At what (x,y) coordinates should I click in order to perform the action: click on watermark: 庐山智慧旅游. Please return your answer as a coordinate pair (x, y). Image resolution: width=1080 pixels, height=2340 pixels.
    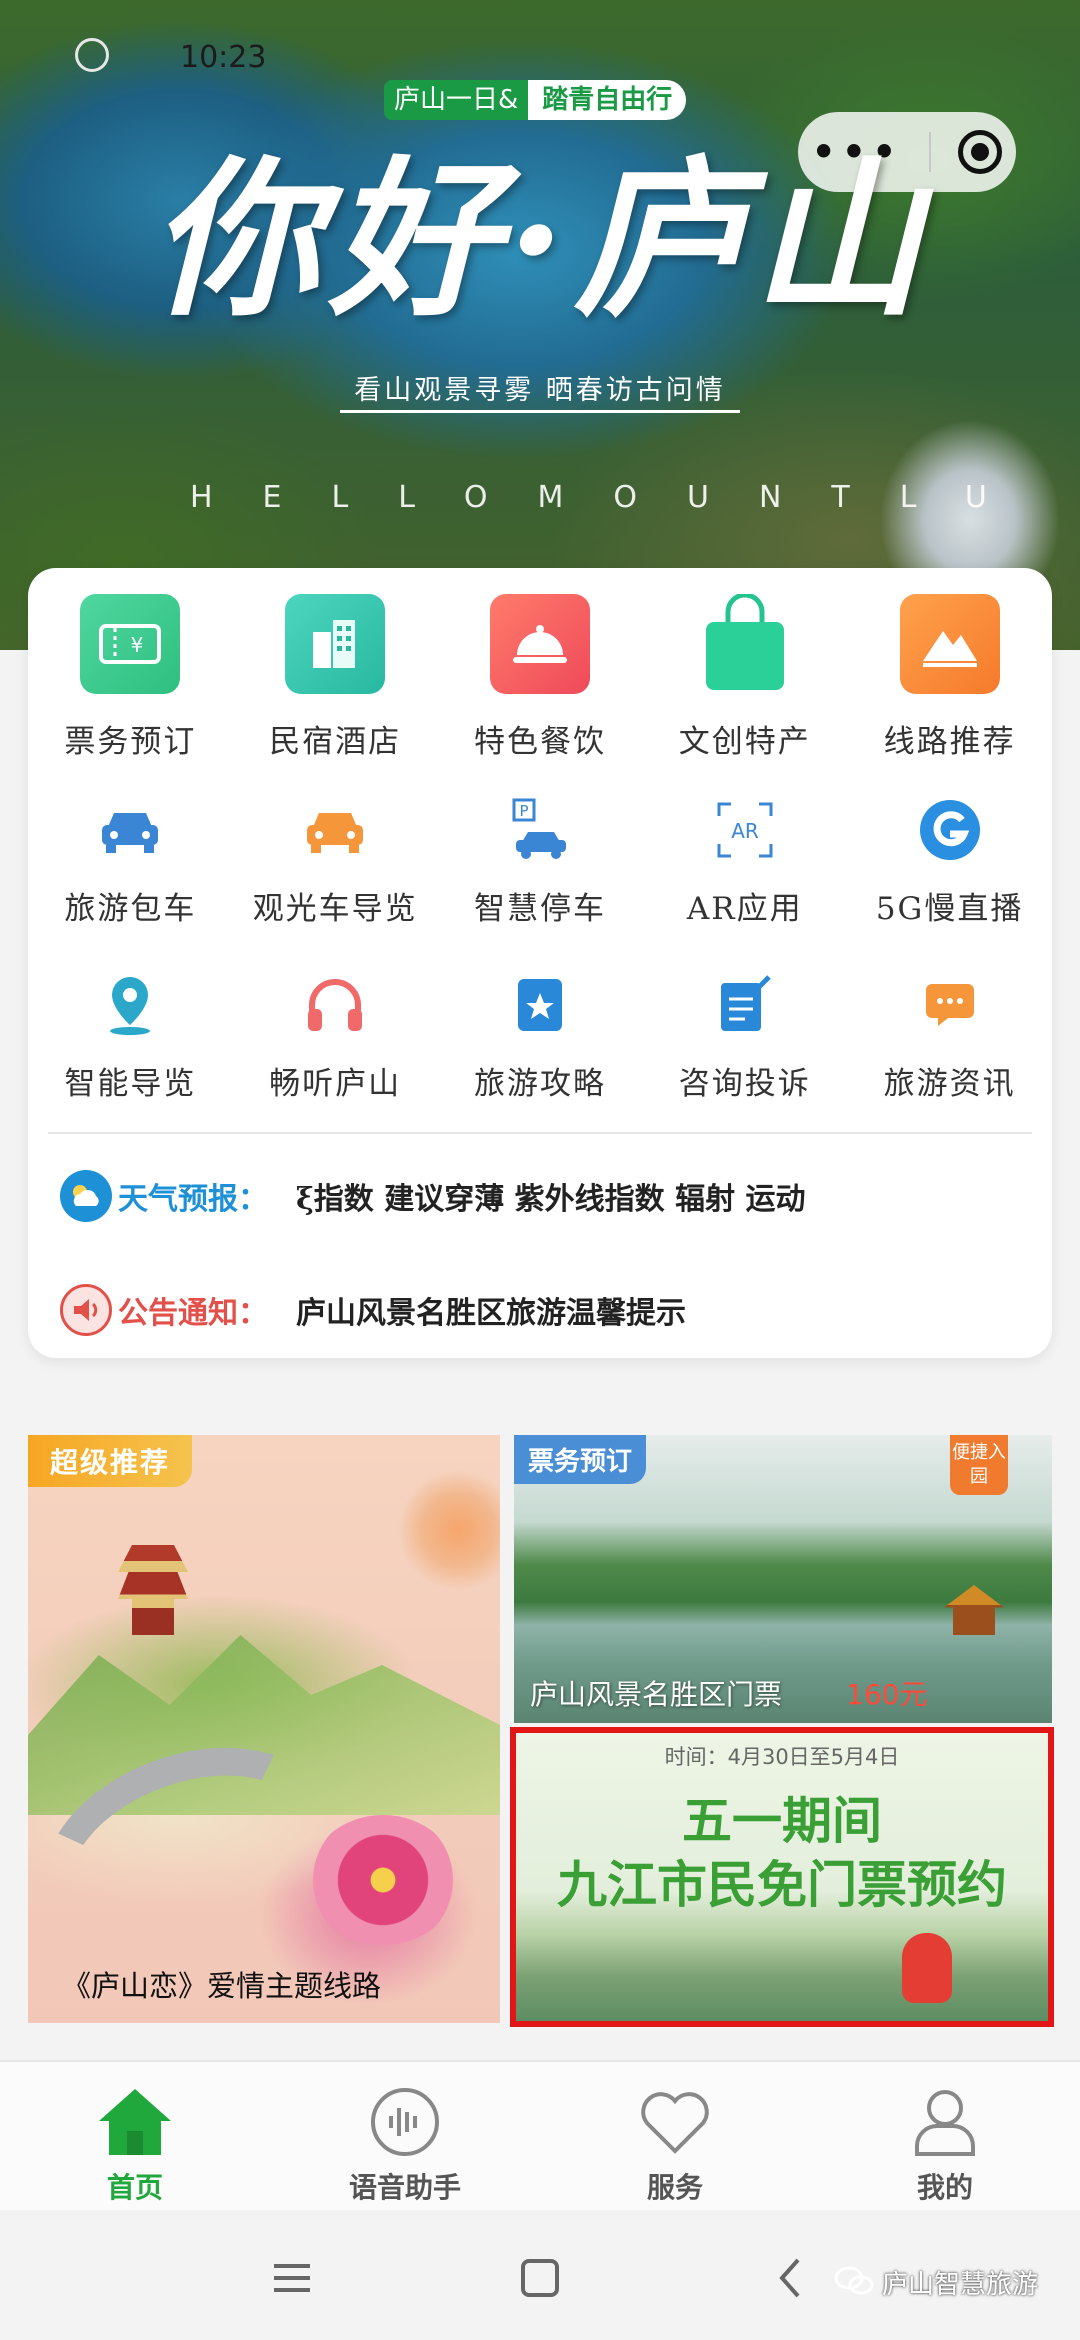
    Looking at the image, I should click on (936, 2282).